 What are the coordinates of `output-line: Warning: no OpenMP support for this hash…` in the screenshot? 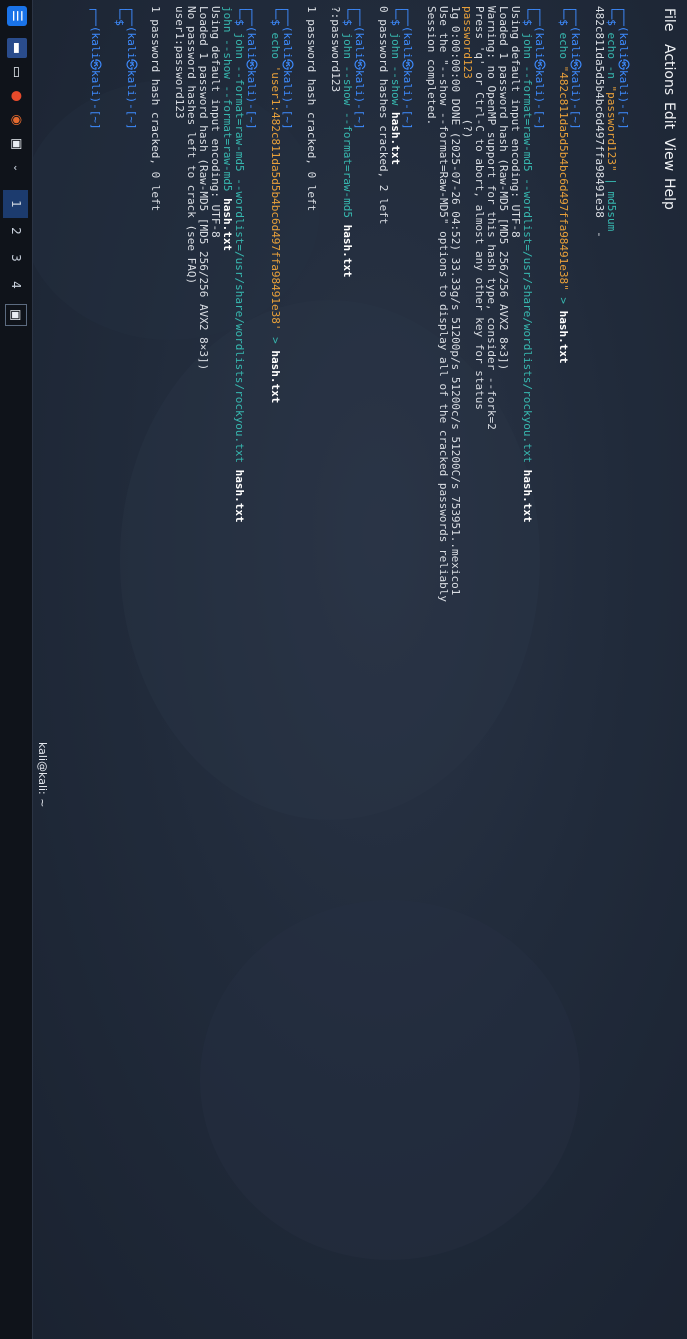 It's located at (491, 218).